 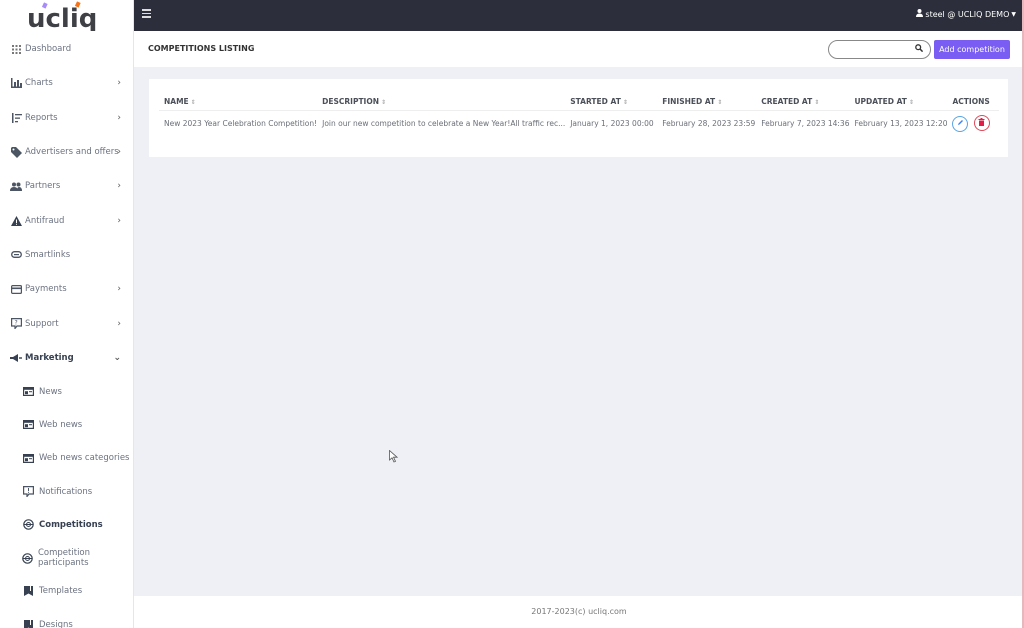 I want to click on edit-button, so click(x=960, y=123).